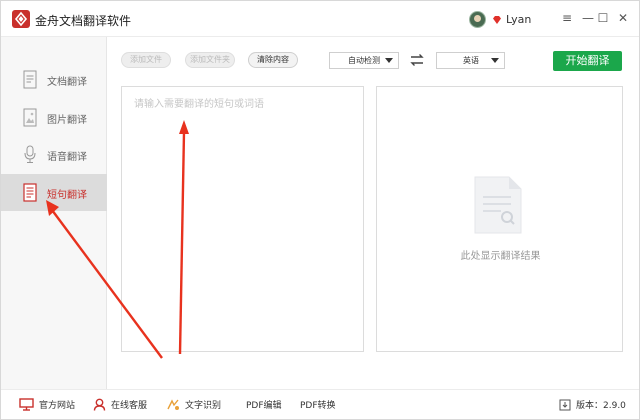 Image resolution: width=640 pixels, height=420 pixels. I want to click on pdf-edit-label: PDF编辑, so click(264, 406).